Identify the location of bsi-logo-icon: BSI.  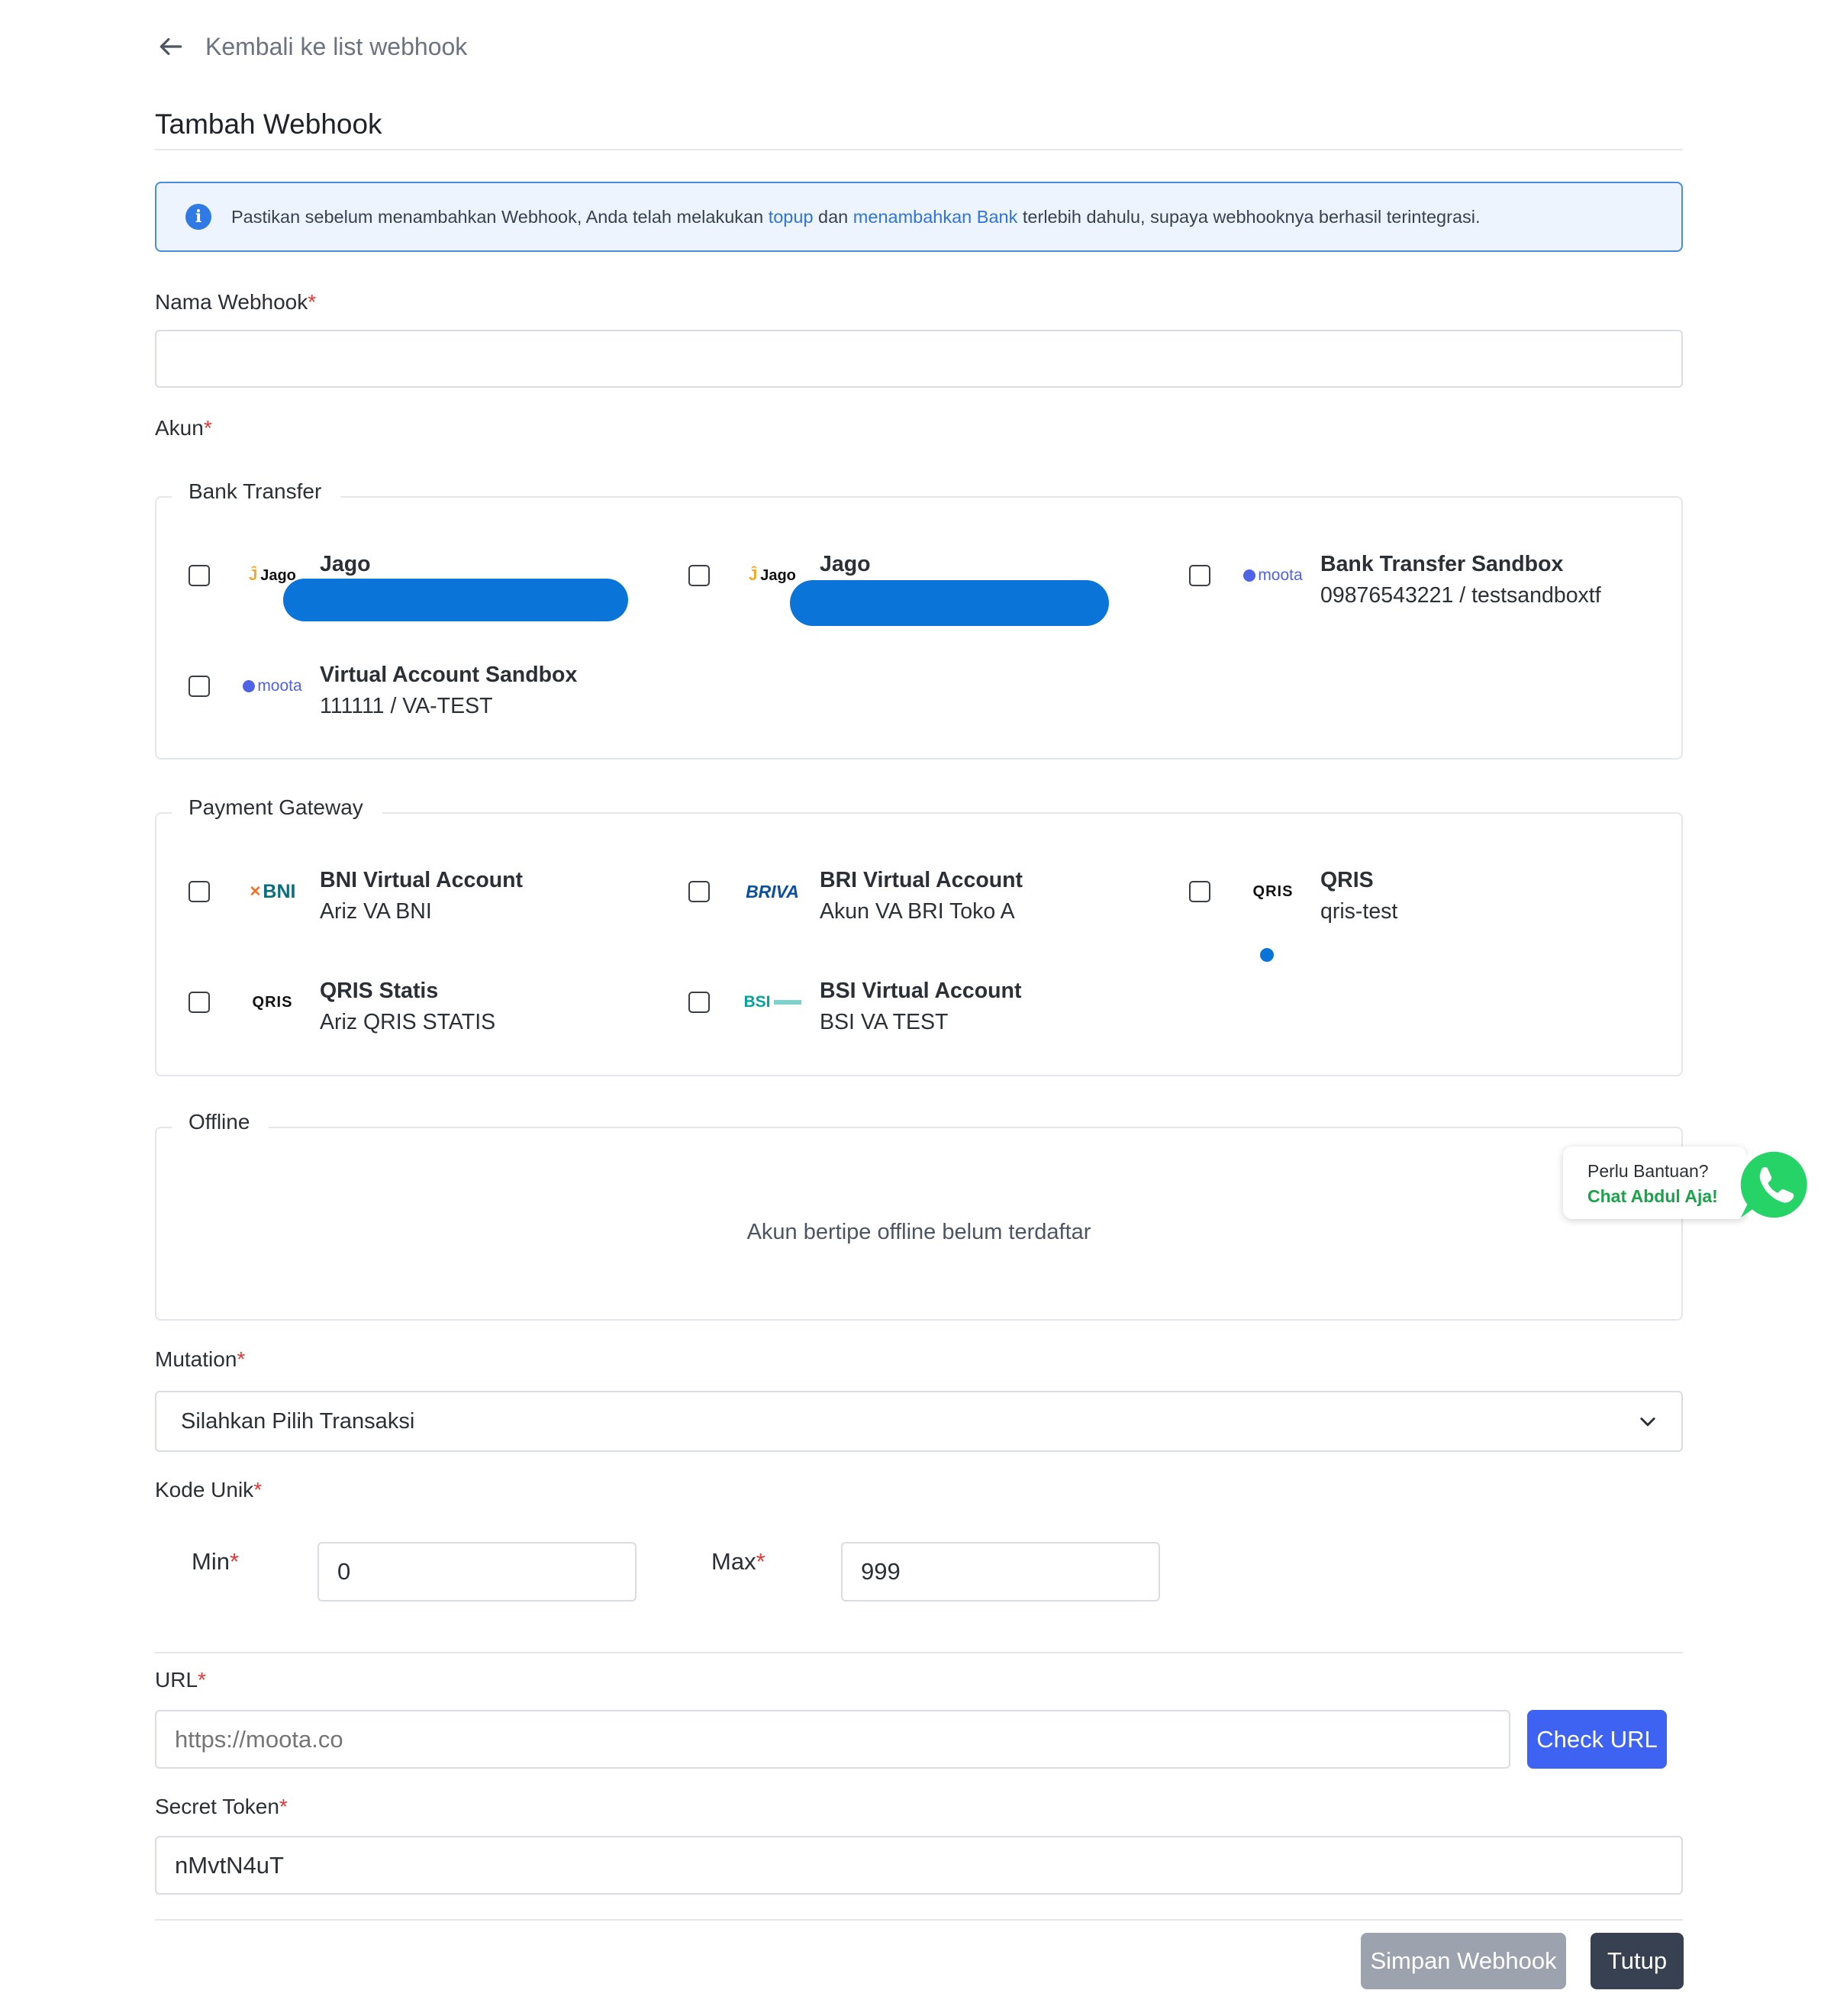
(773, 1002).